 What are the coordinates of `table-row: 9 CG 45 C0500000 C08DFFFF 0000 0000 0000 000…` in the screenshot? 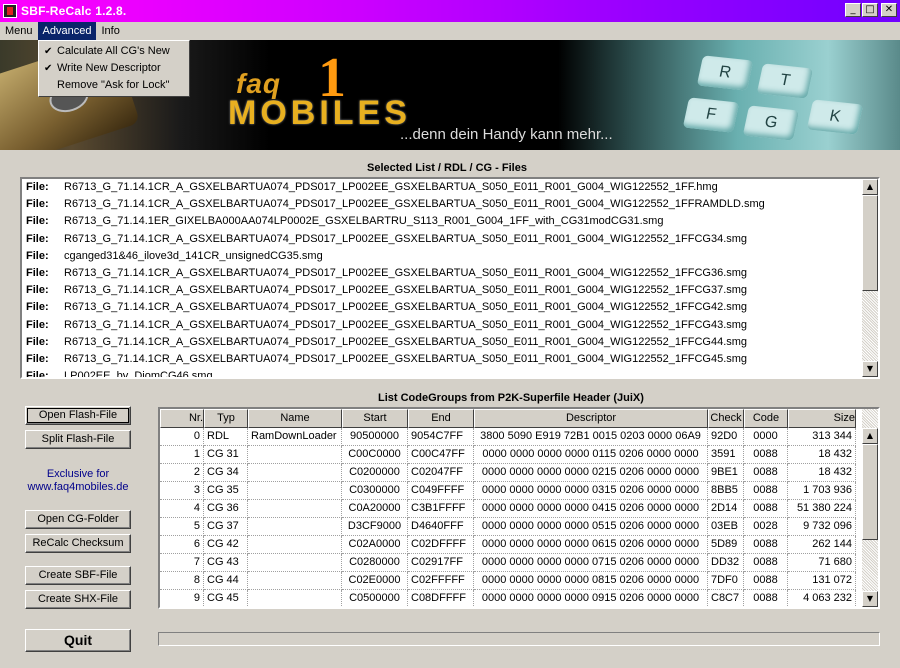 It's located at (508, 598).